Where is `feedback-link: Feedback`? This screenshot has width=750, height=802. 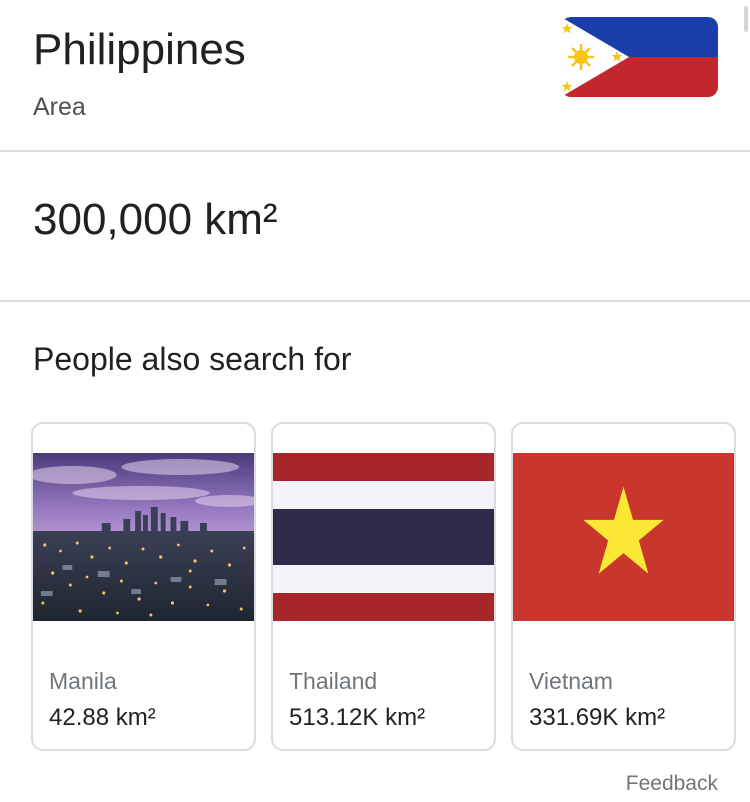 feedback-link: Feedback is located at coordinates (672, 784).